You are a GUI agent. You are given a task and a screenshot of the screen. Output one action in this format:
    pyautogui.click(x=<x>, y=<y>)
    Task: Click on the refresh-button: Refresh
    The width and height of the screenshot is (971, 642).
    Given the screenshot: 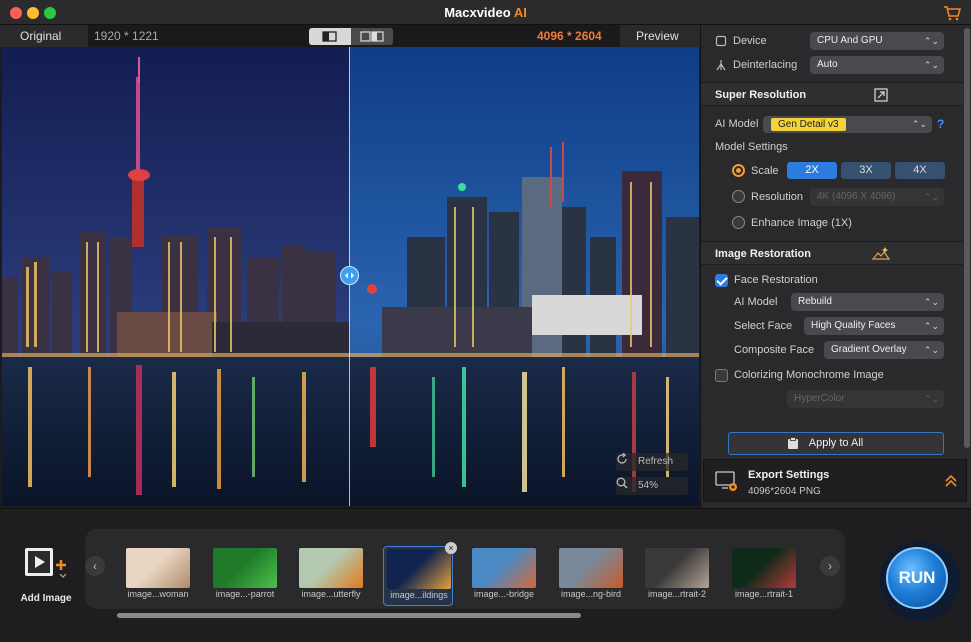 What is the action you would take?
    pyautogui.click(x=652, y=462)
    